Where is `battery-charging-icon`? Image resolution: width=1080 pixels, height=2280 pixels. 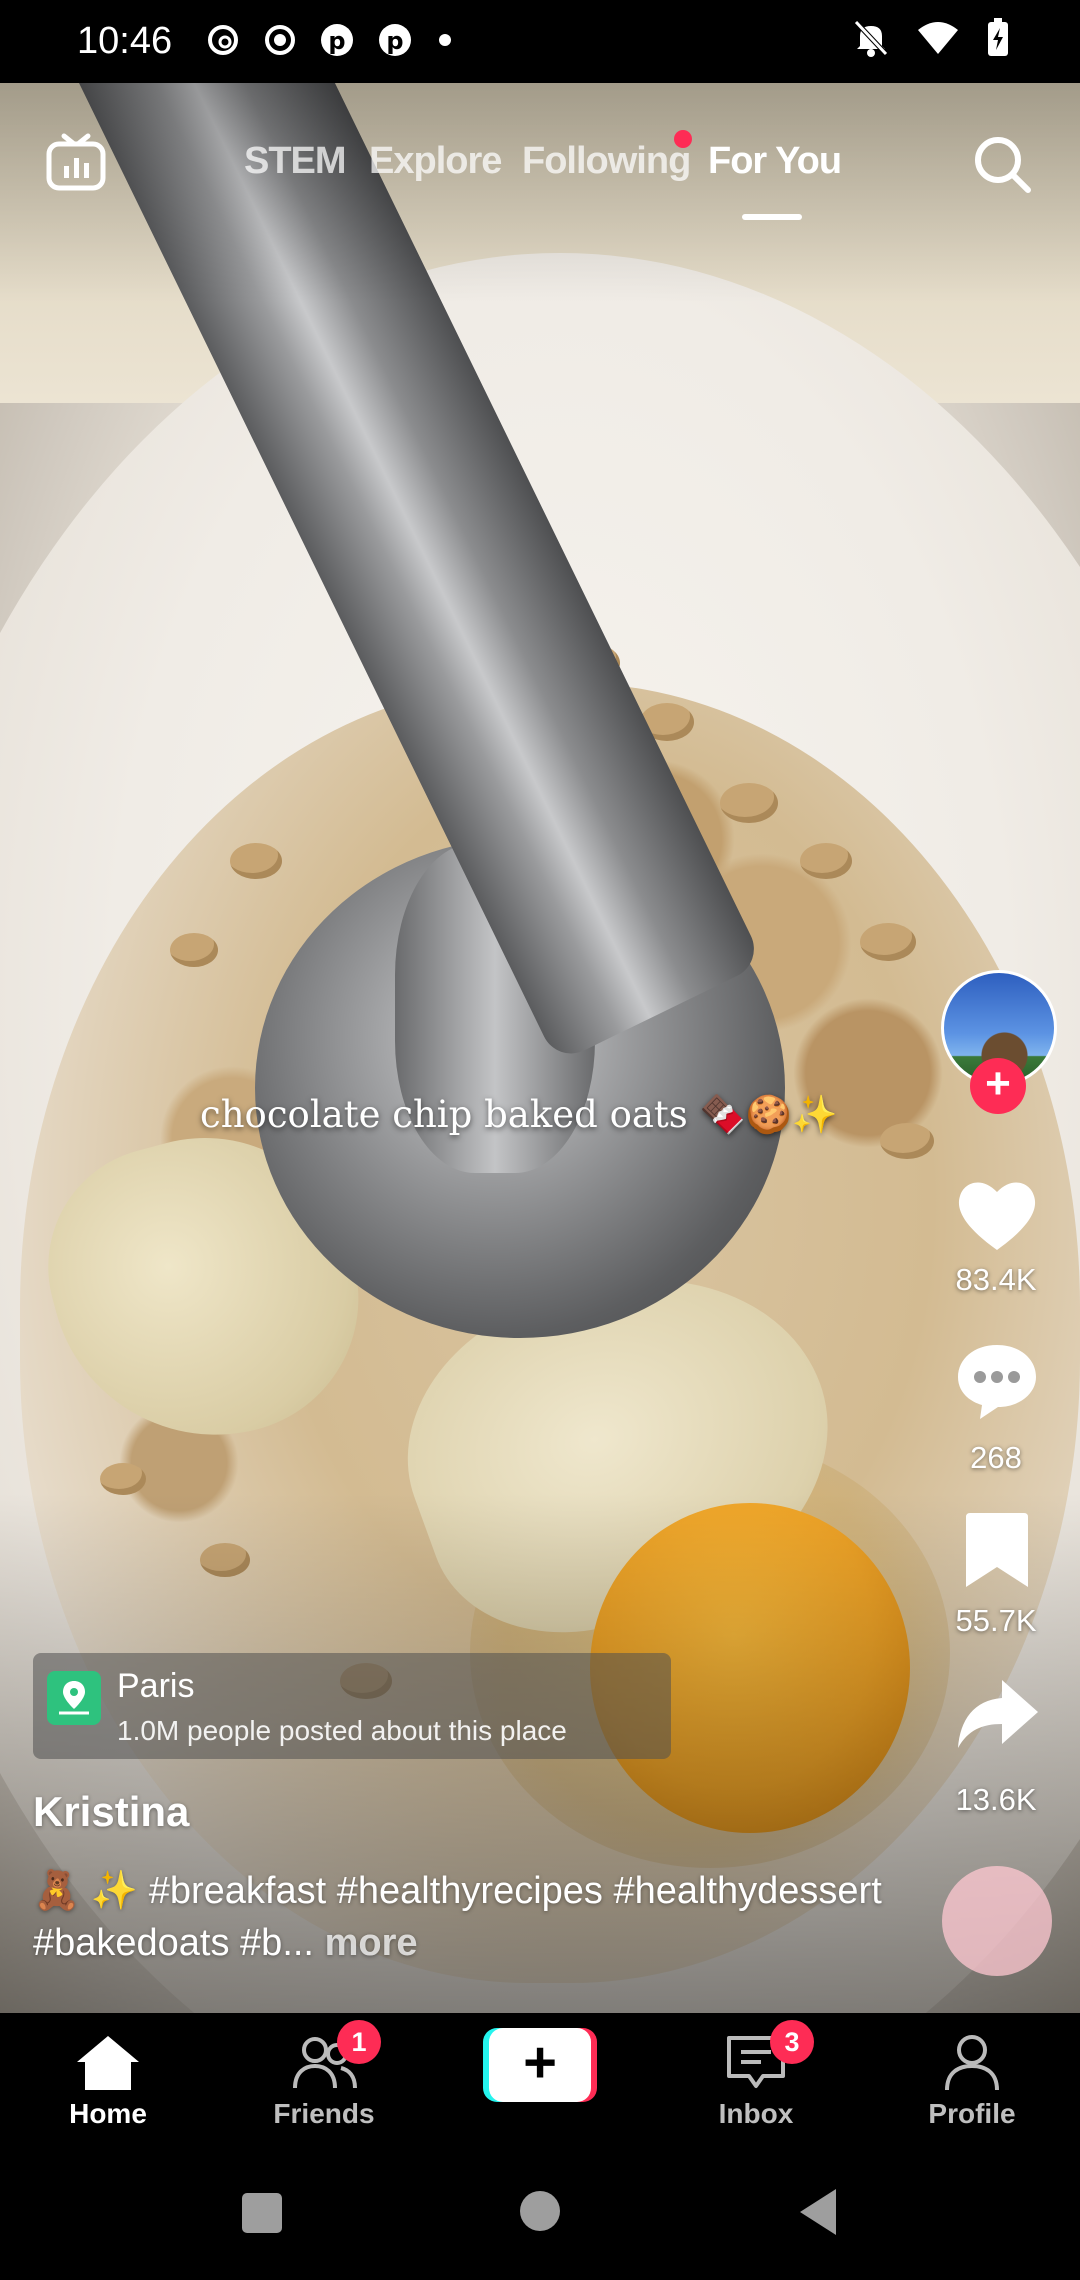 battery-charging-icon is located at coordinates (998, 37).